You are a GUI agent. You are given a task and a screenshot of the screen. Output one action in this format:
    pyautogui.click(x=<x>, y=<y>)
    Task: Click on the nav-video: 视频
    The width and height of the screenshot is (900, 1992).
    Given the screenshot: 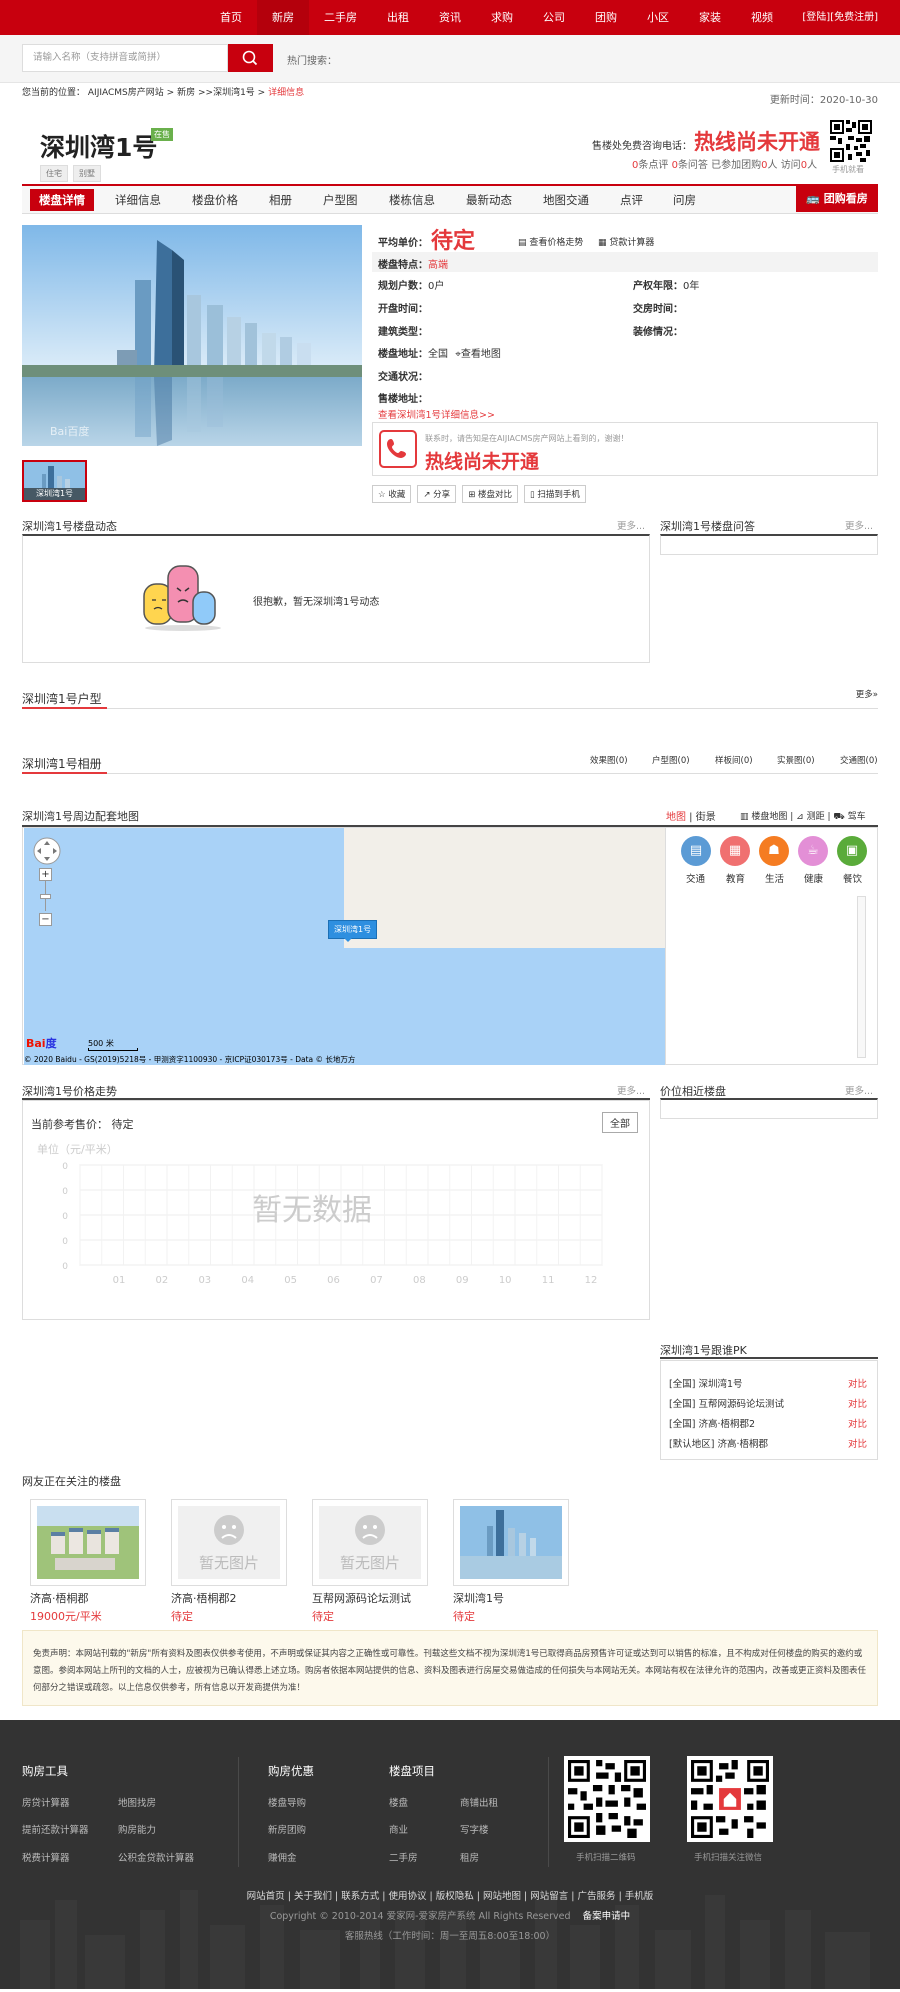 What is the action you would take?
    pyautogui.click(x=762, y=17)
    